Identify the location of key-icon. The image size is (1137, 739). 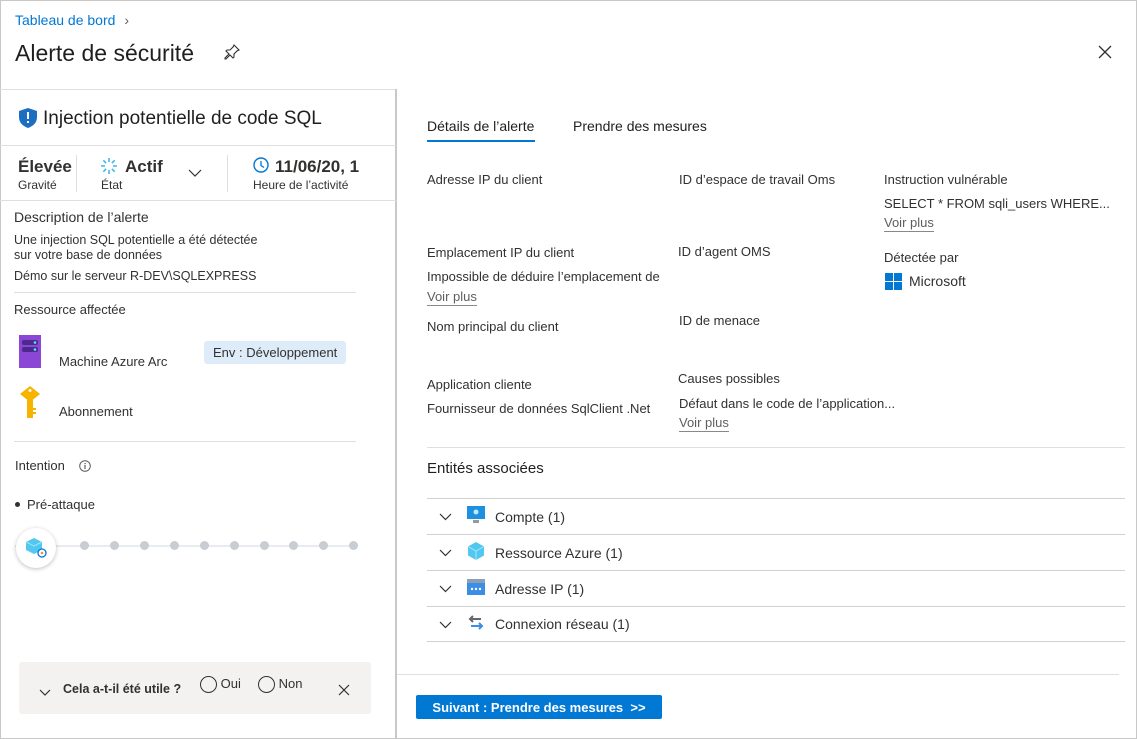
(30, 404).